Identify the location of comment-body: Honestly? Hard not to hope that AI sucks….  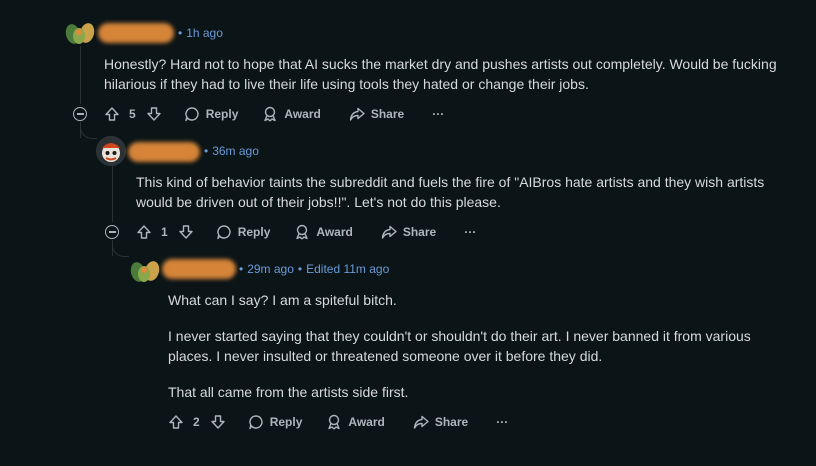
(449, 74).